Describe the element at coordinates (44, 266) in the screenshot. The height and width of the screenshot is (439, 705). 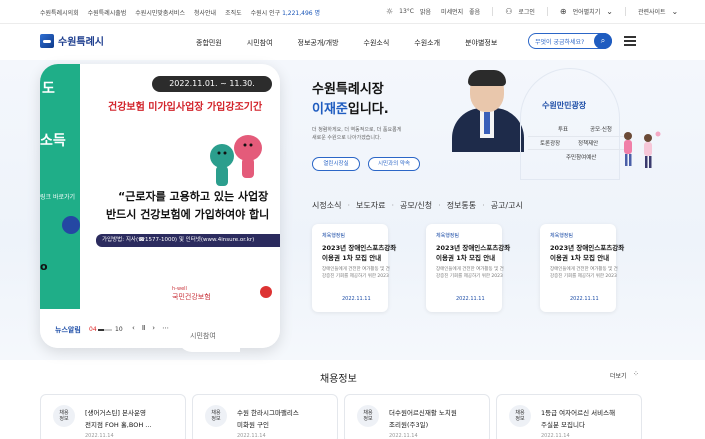
I see `peek-text: o` at that location.